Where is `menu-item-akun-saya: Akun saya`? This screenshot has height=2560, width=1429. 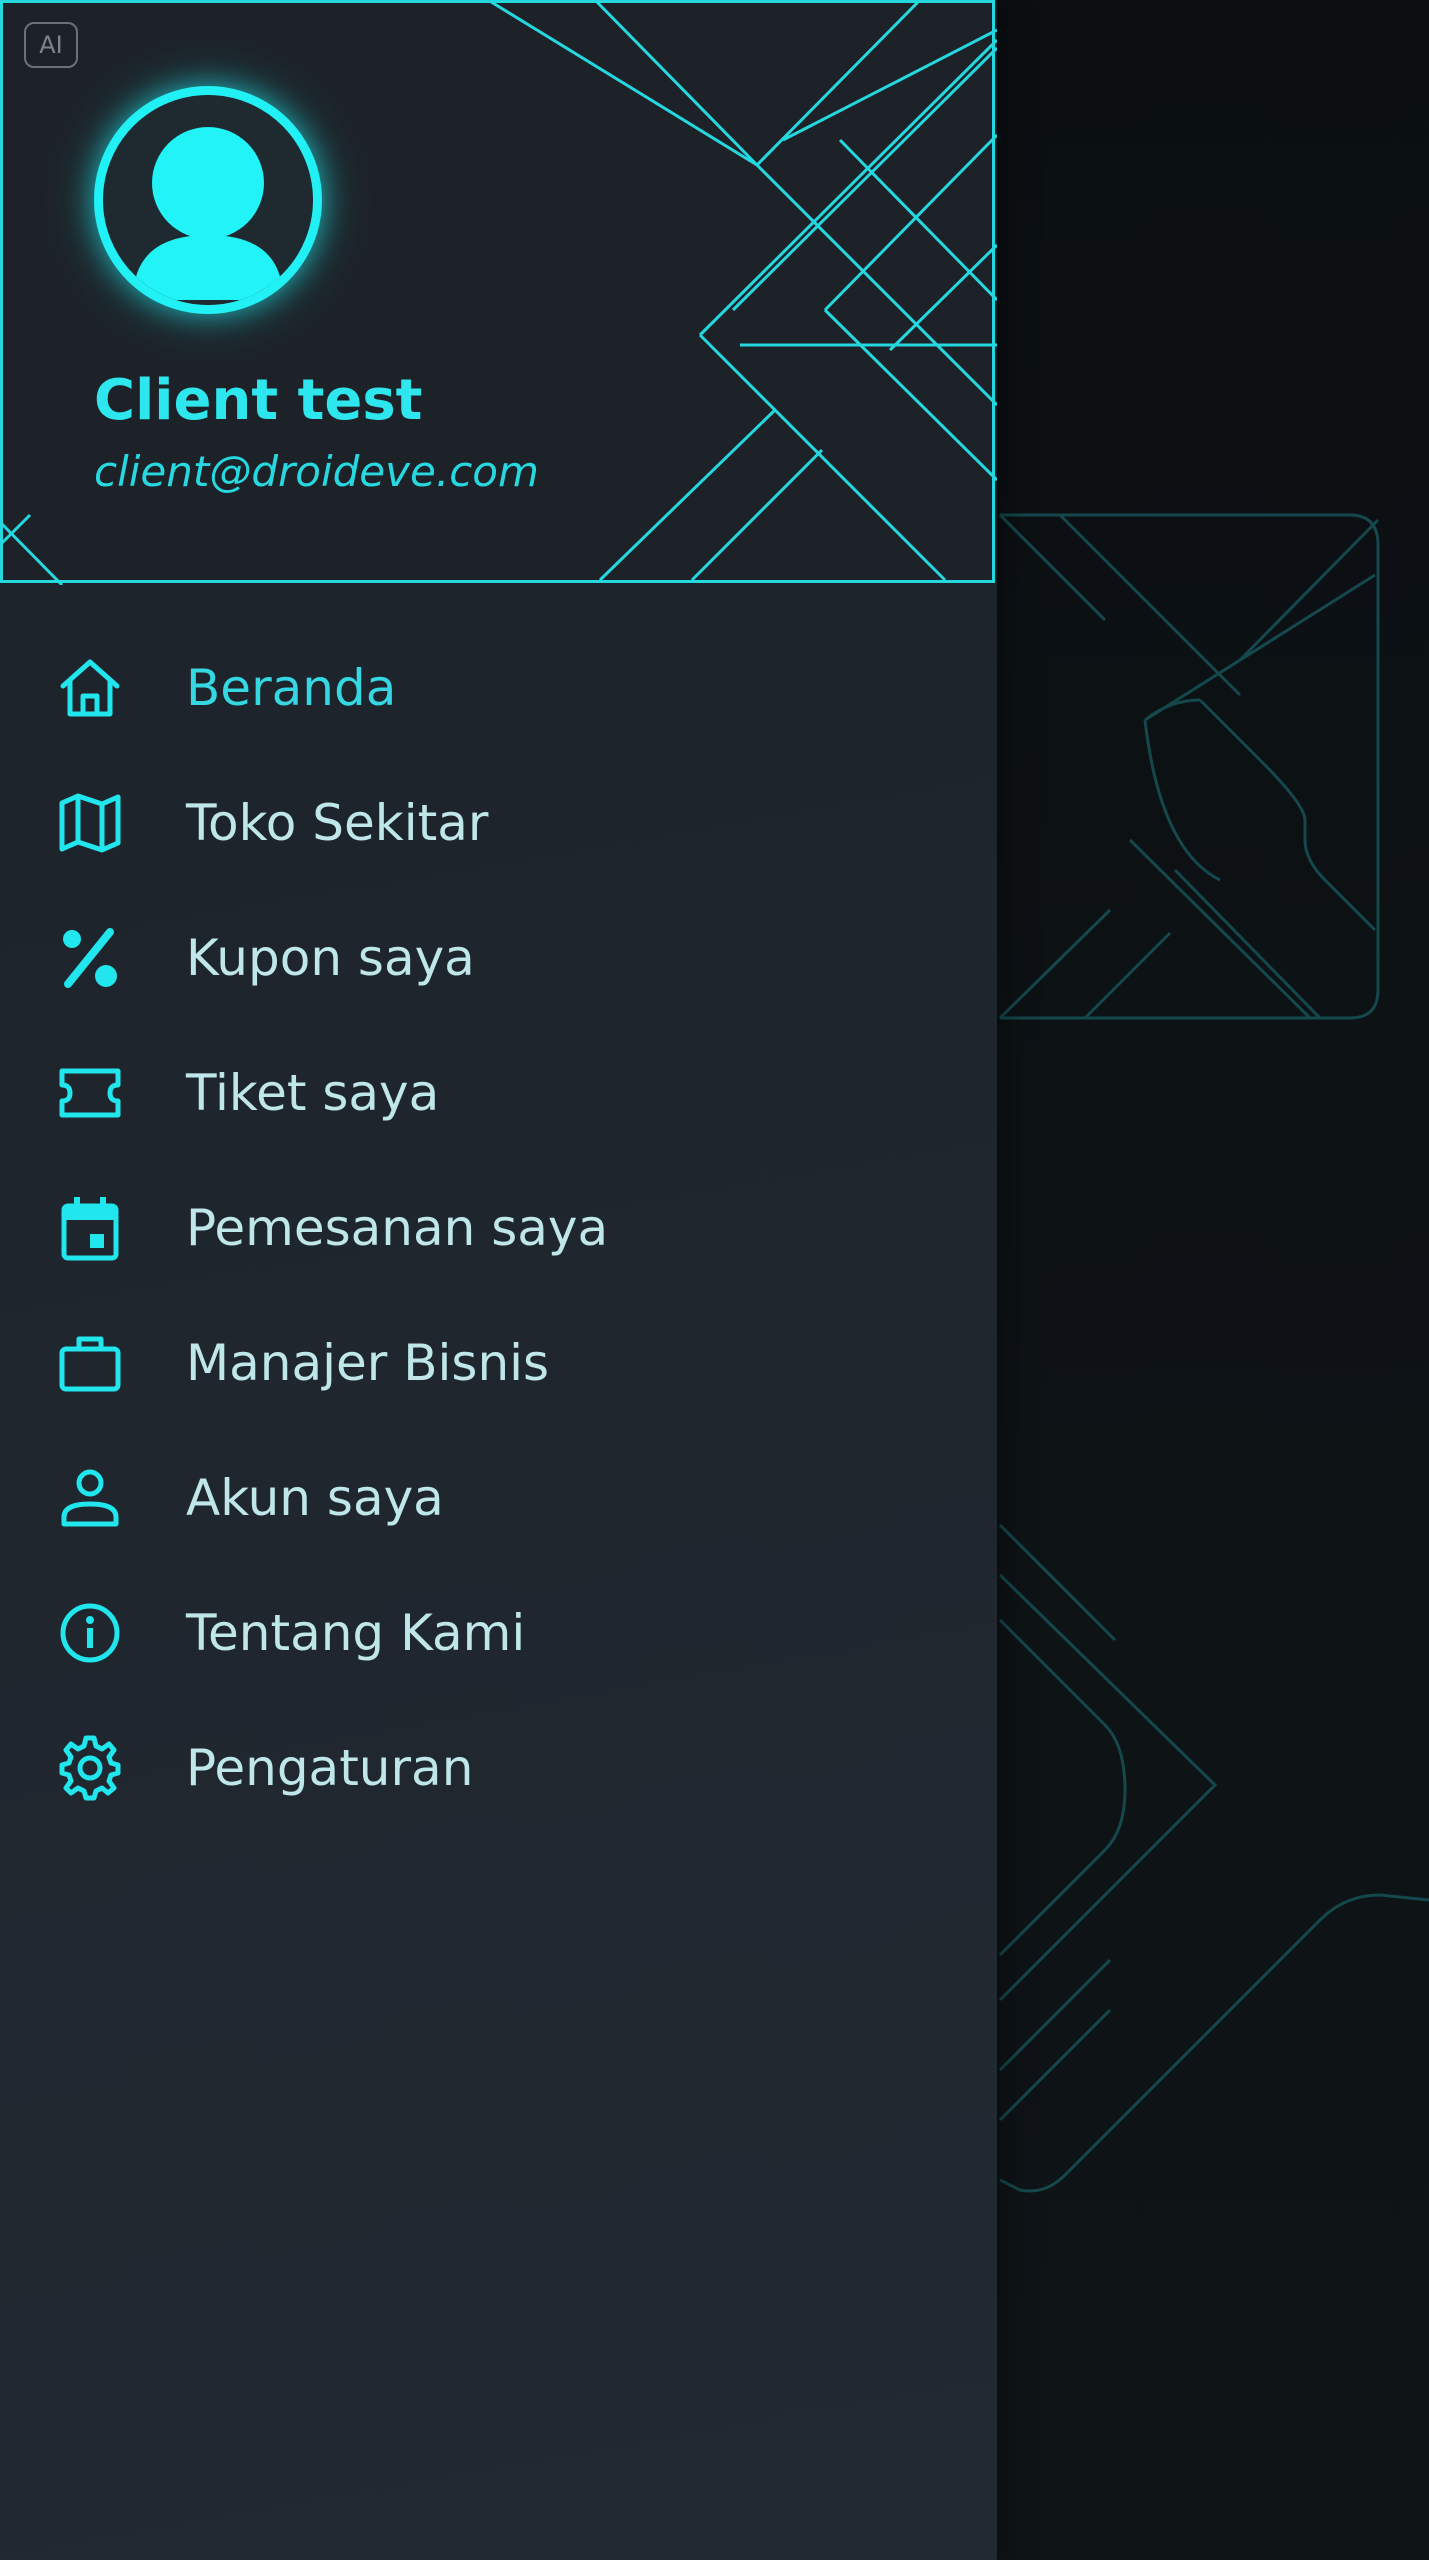
menu-item-akun-saya: Akun saya is located at coordinates (498, 1497).